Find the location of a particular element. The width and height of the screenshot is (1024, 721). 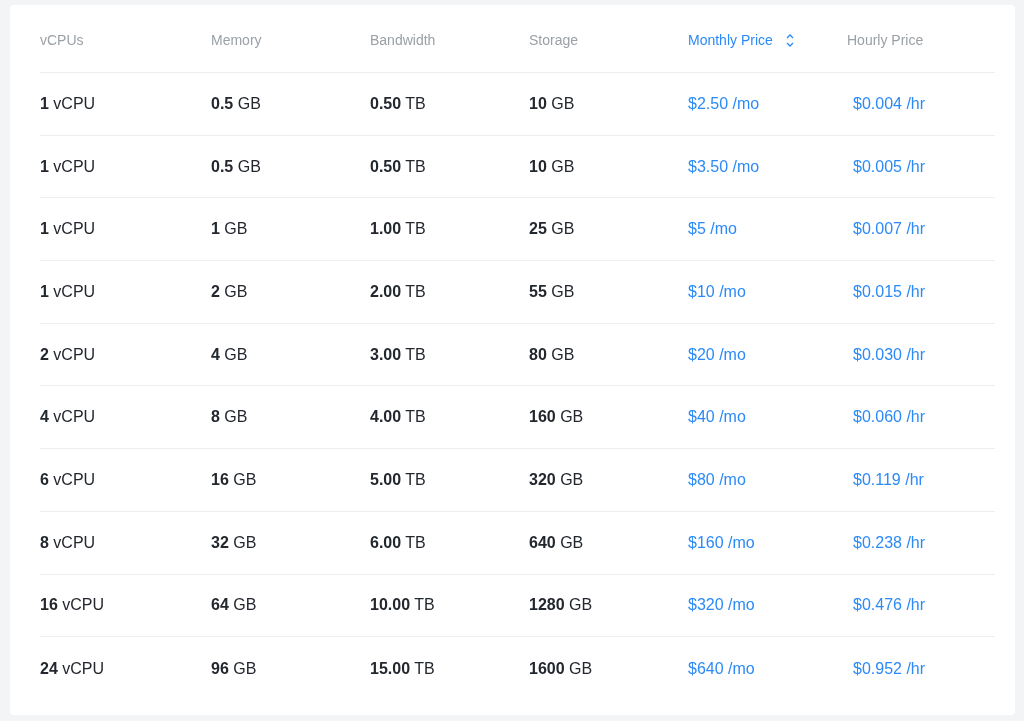

column-header: Memory is located at coordinates (236, 40).